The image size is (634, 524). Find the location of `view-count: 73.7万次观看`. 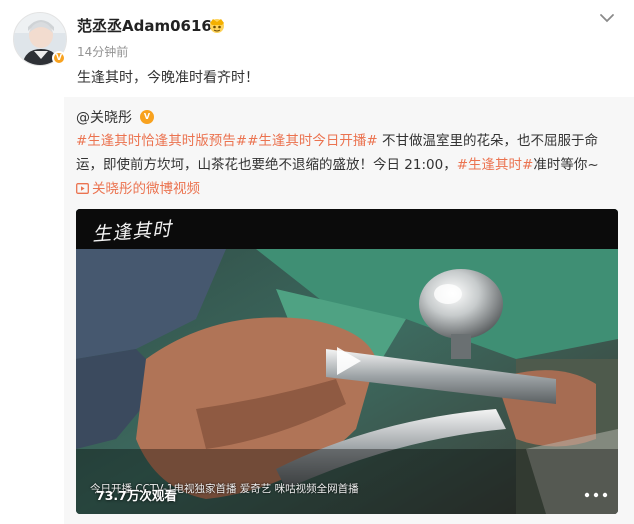

view-count: 73.7万次观看 is located at coordinates (136, 495).